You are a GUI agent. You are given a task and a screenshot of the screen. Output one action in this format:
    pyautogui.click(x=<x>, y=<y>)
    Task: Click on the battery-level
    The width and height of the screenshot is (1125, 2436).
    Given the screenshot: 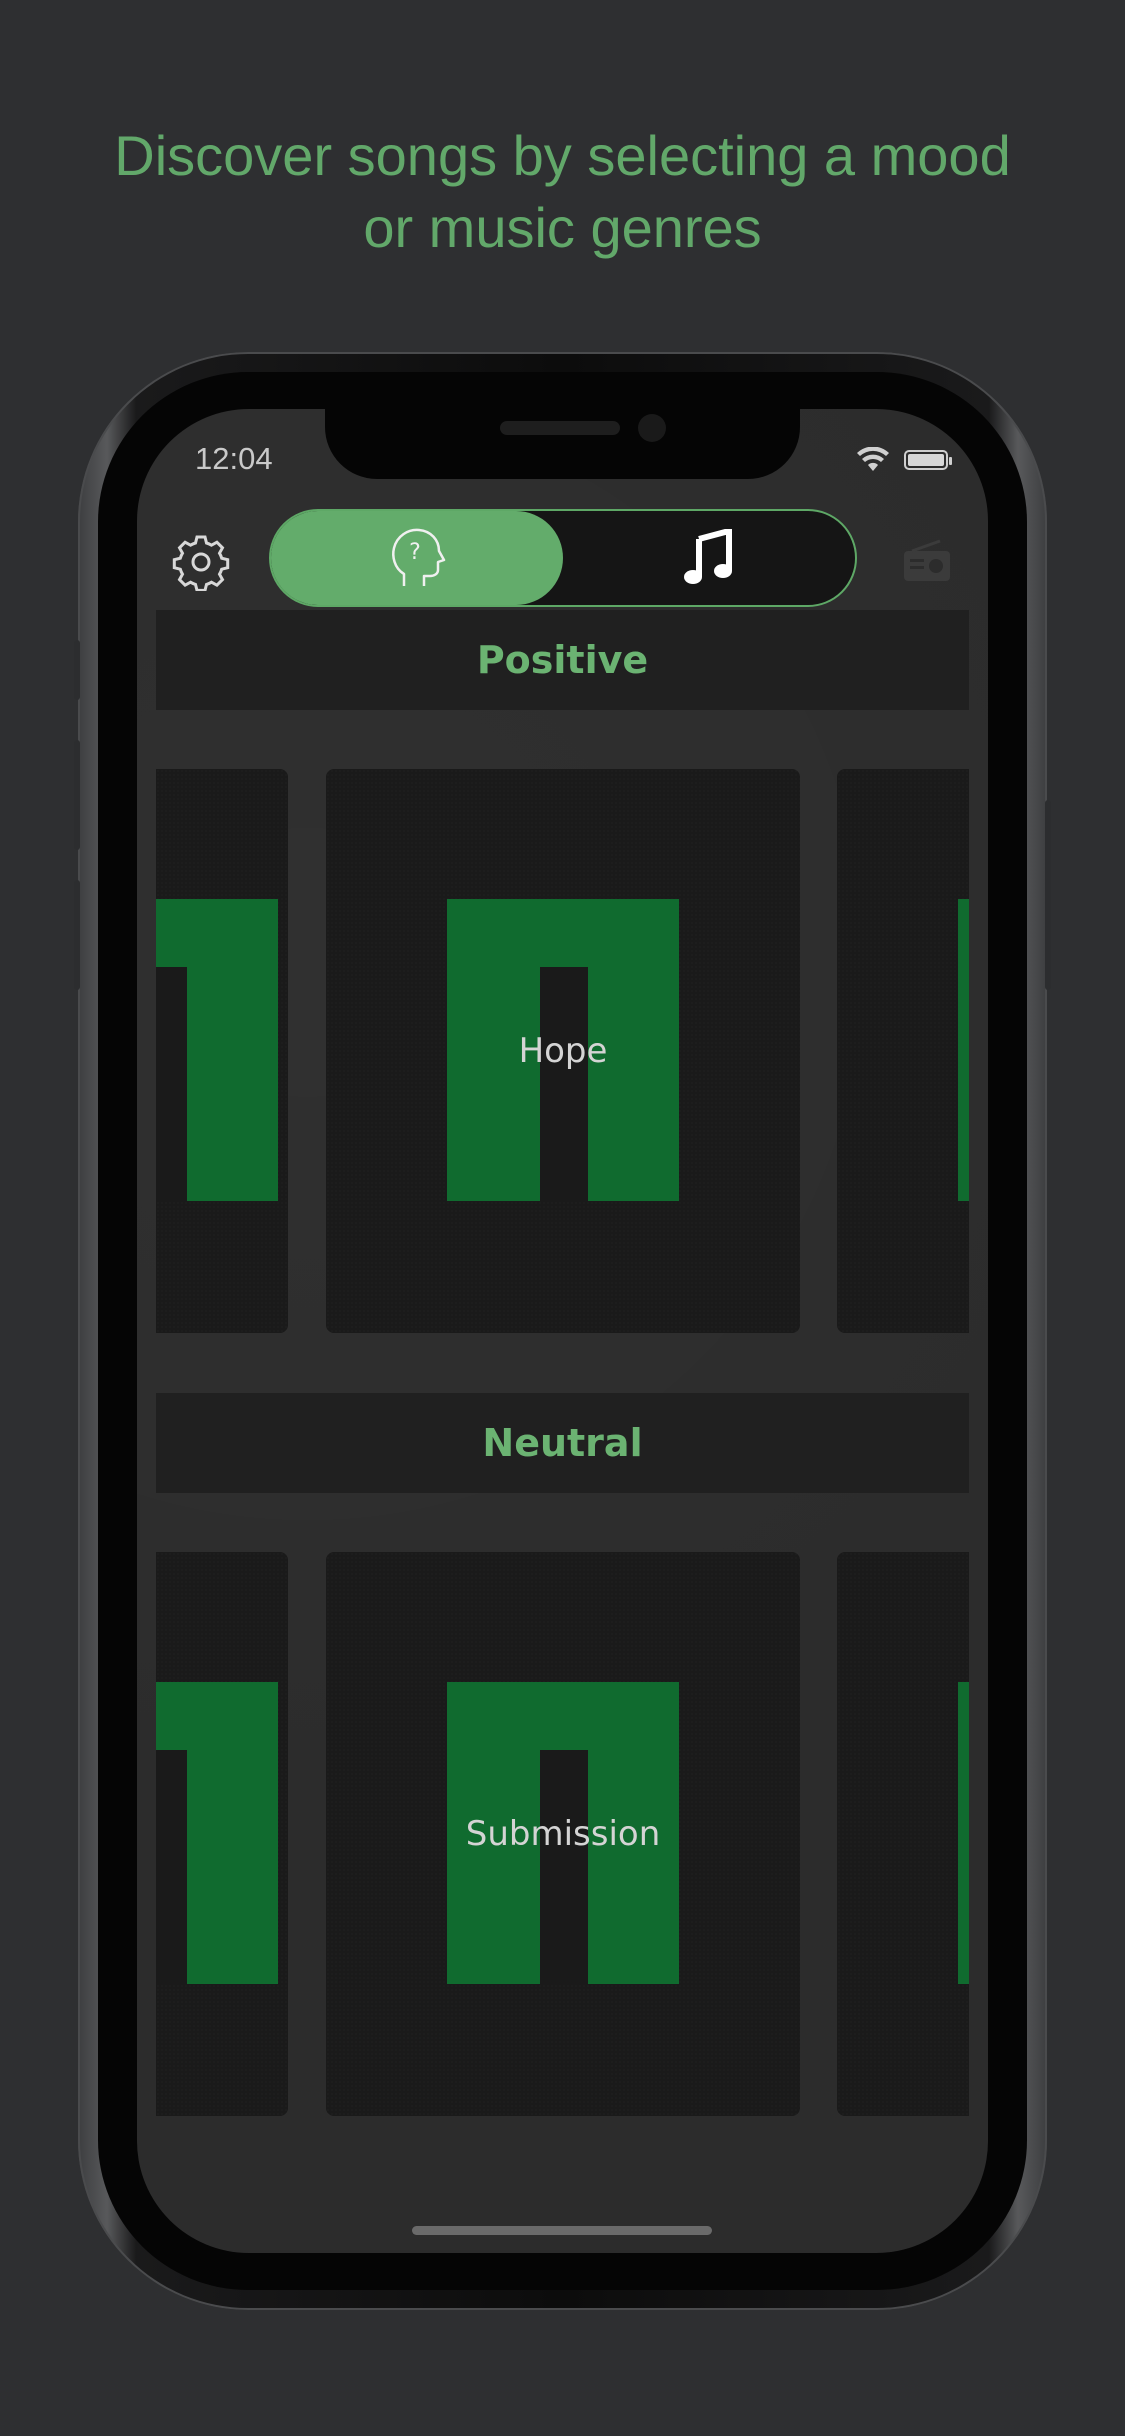 What is the action you would take?
    pyautogui.click(x=926, y=460)
    